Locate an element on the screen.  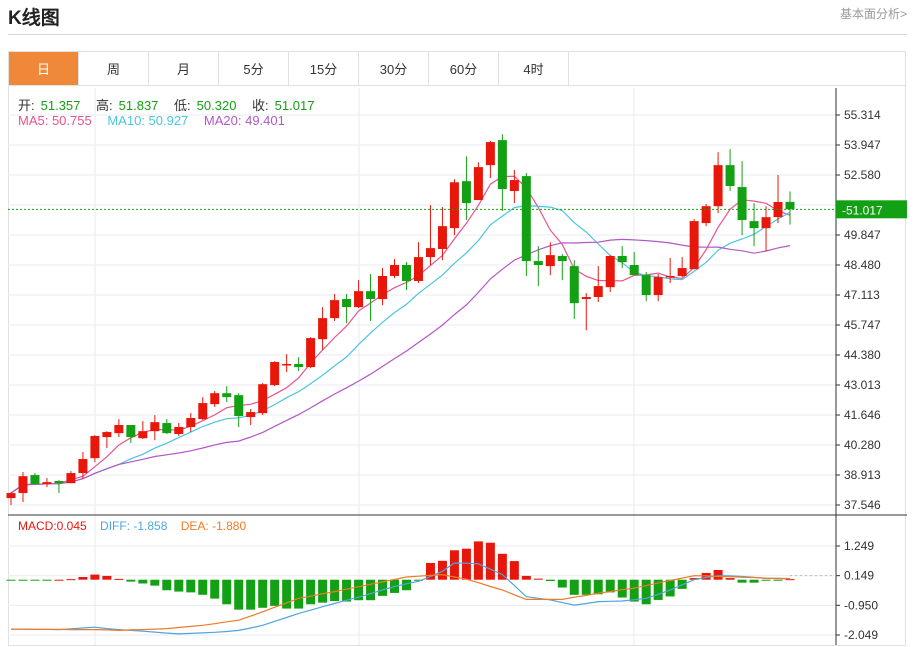
price-tick-label: 48.480 is located at coordinates (862, 265).